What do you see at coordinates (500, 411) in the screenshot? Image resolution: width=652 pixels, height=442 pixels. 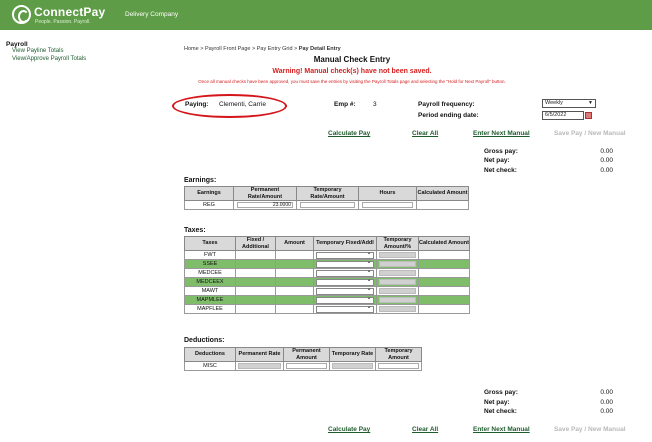 I see `net-check-label-bottom: Net check:` at bounding box center [500, 411].